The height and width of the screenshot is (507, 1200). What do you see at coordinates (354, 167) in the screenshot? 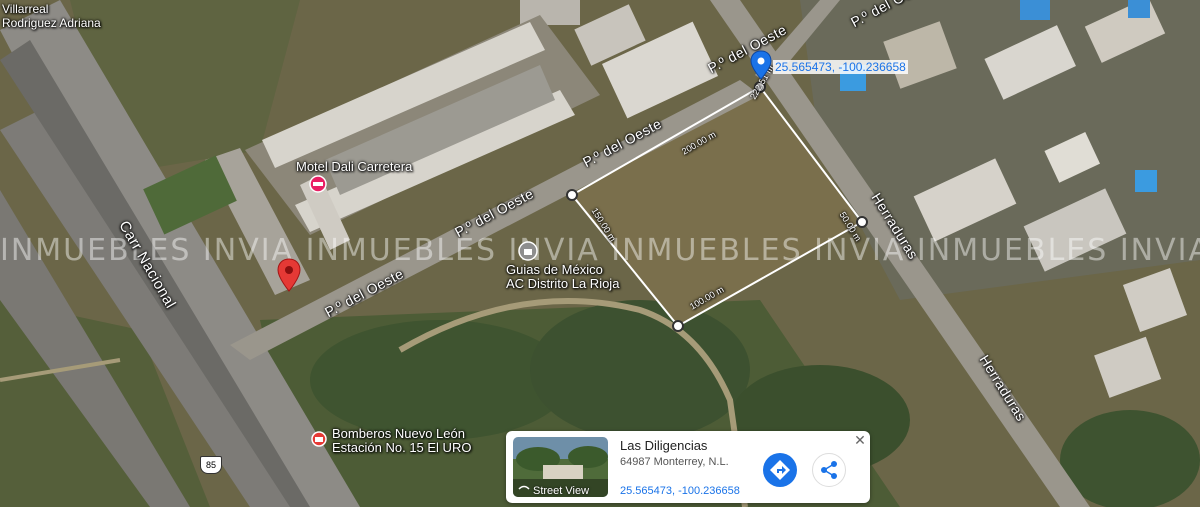
I see `poi-label-motel: Motel Dali Carretera` at bounding box center [354, 167].